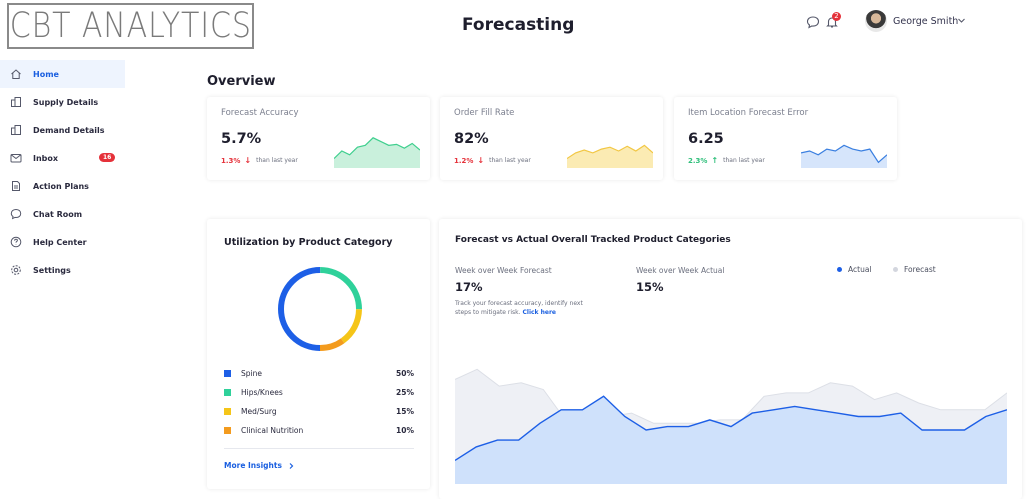 The image size is (1026, 499). Describe the element at coordinates (539, 312) in the screenshot. I see `click-here-link: Click here` at that location.